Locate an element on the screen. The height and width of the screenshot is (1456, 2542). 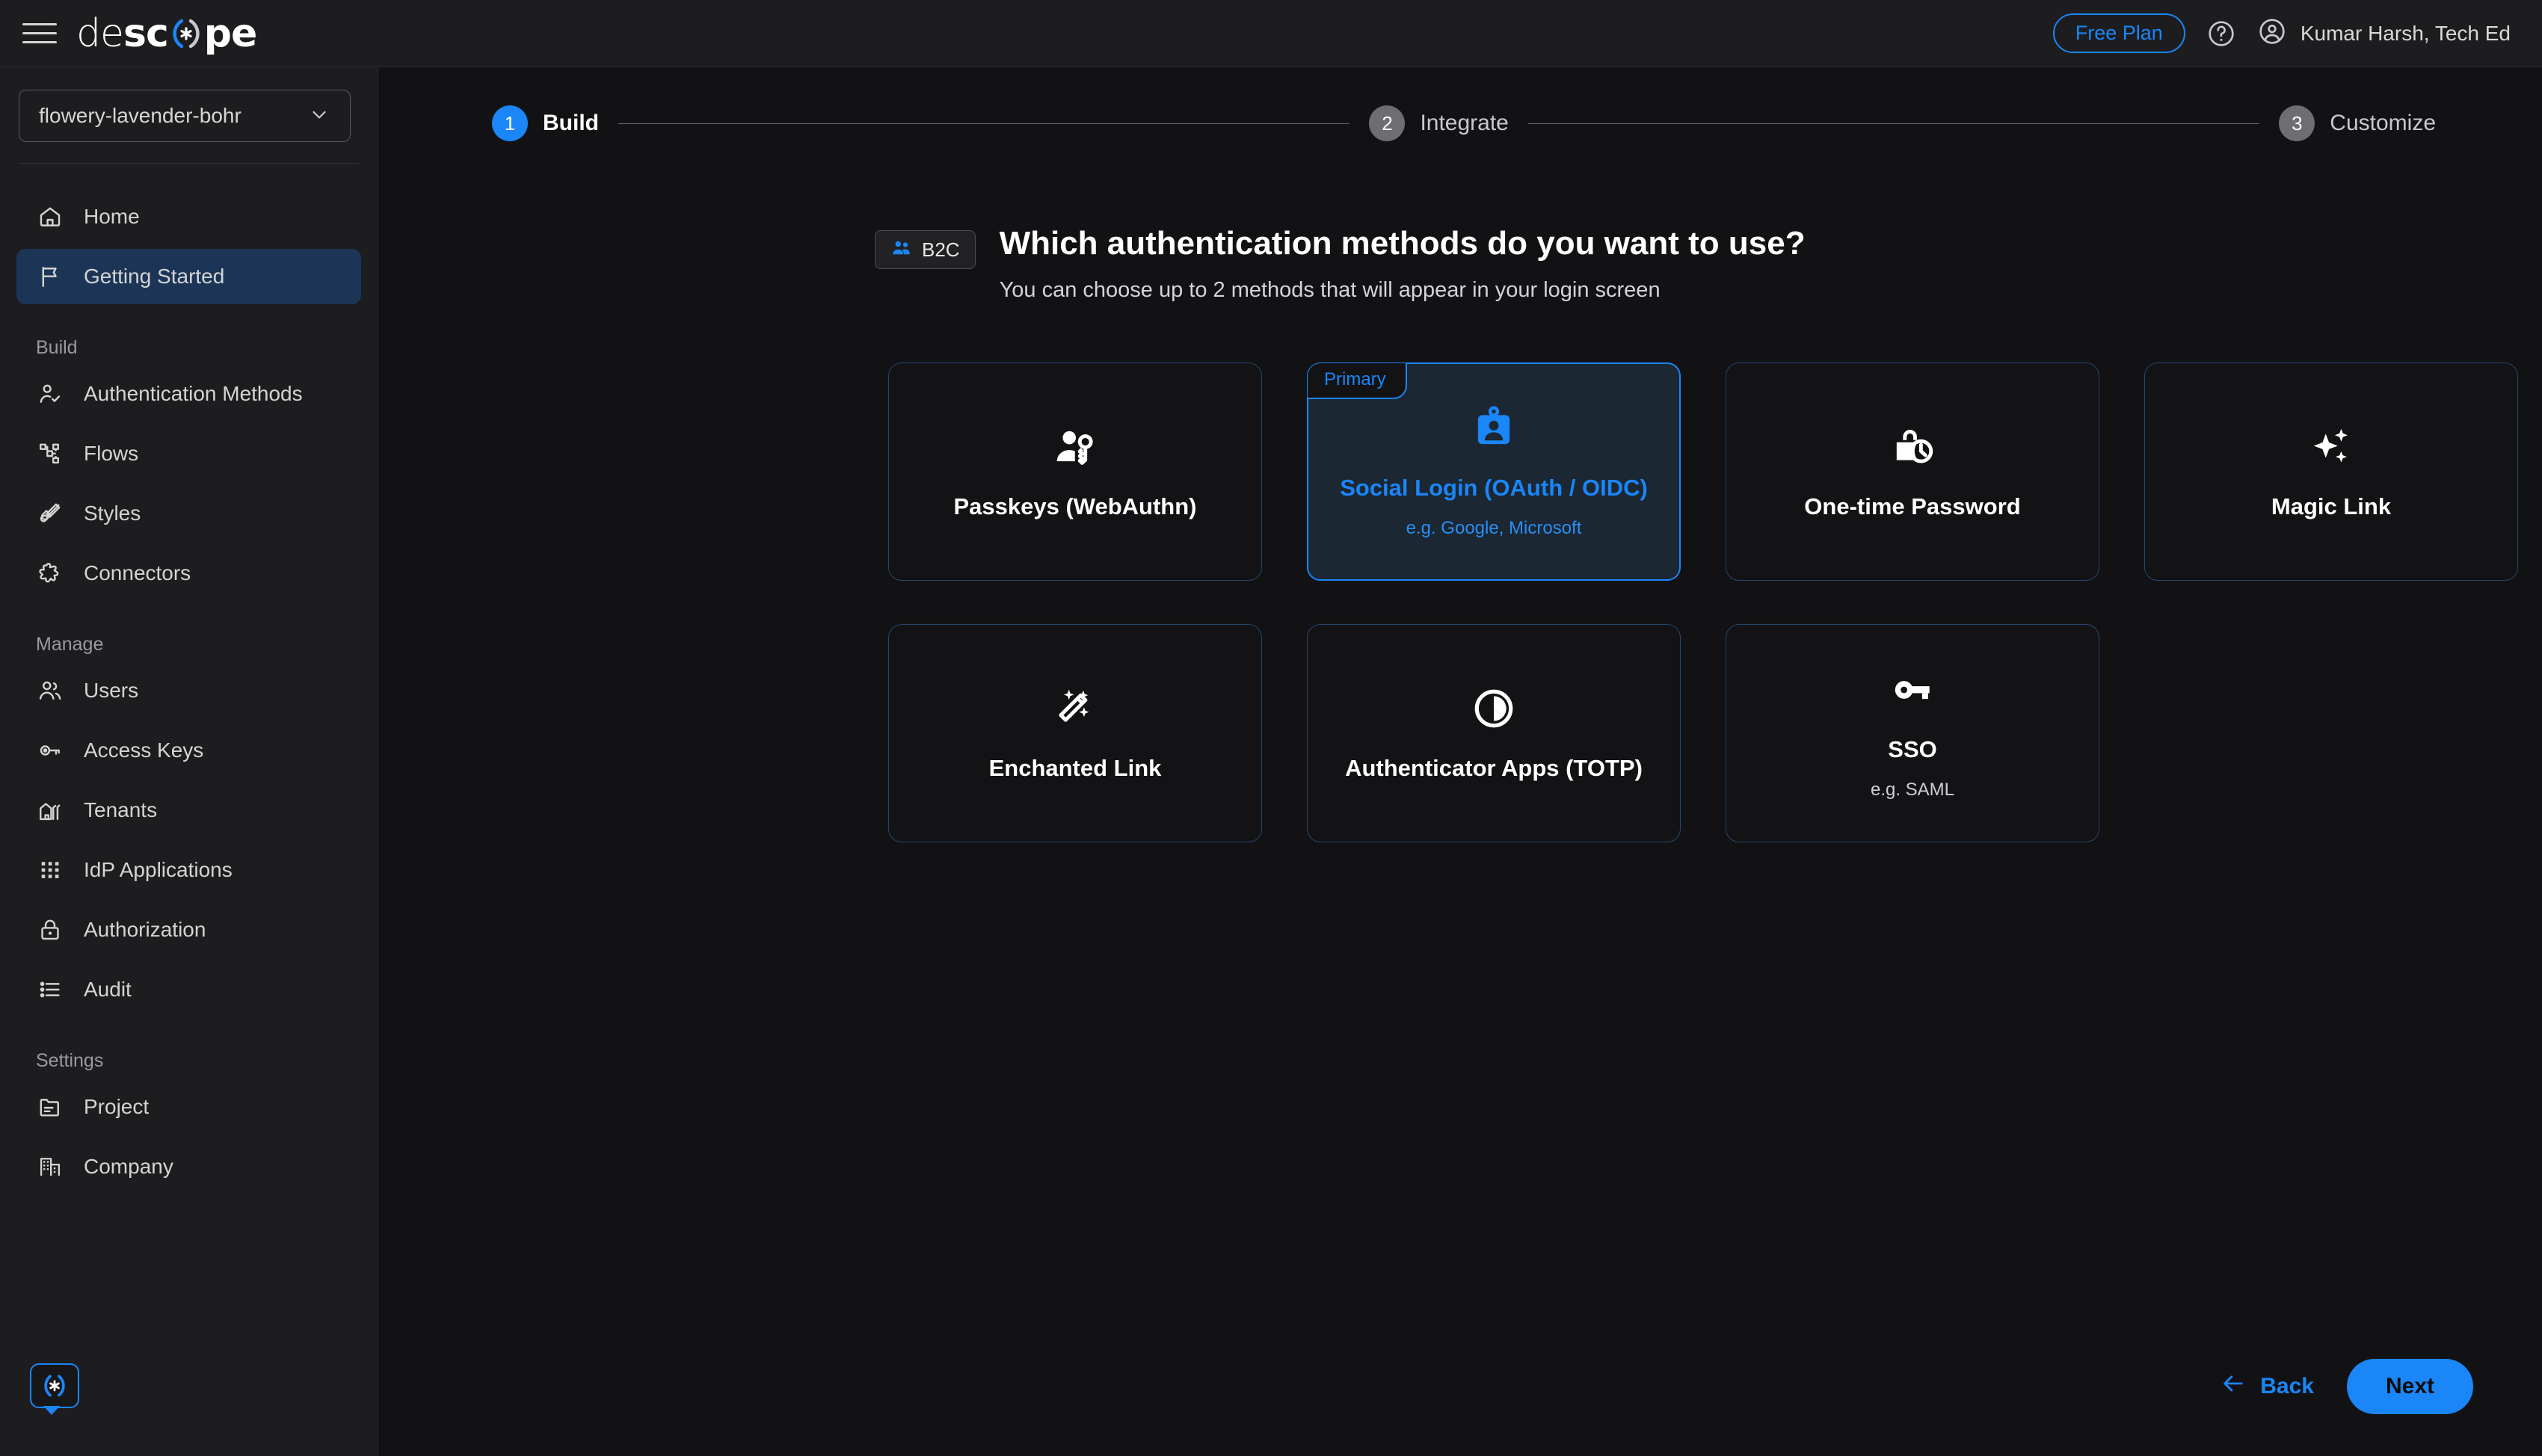
sidebar-item-label: Getting Started is located at coordinates (154, 276).